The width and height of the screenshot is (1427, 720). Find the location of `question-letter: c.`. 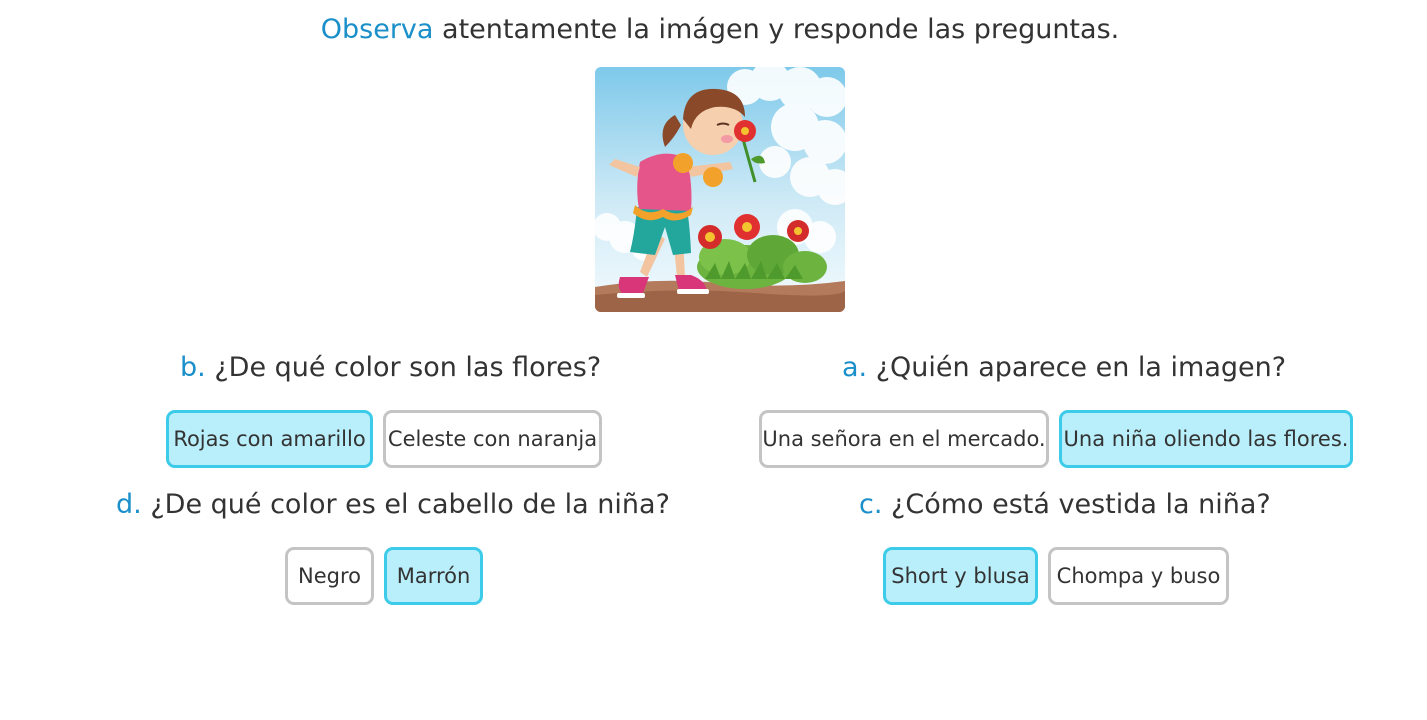

question-letter: c. is located at coordinates (871, 504).